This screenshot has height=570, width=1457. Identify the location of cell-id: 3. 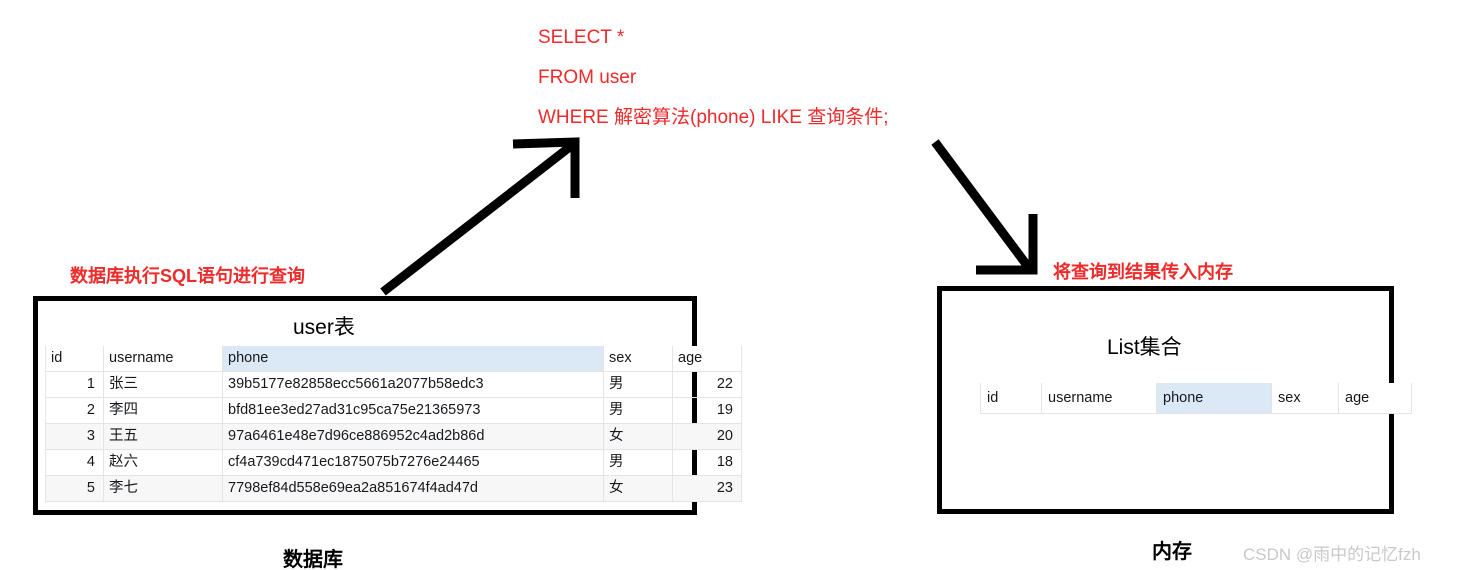
(74, 436).